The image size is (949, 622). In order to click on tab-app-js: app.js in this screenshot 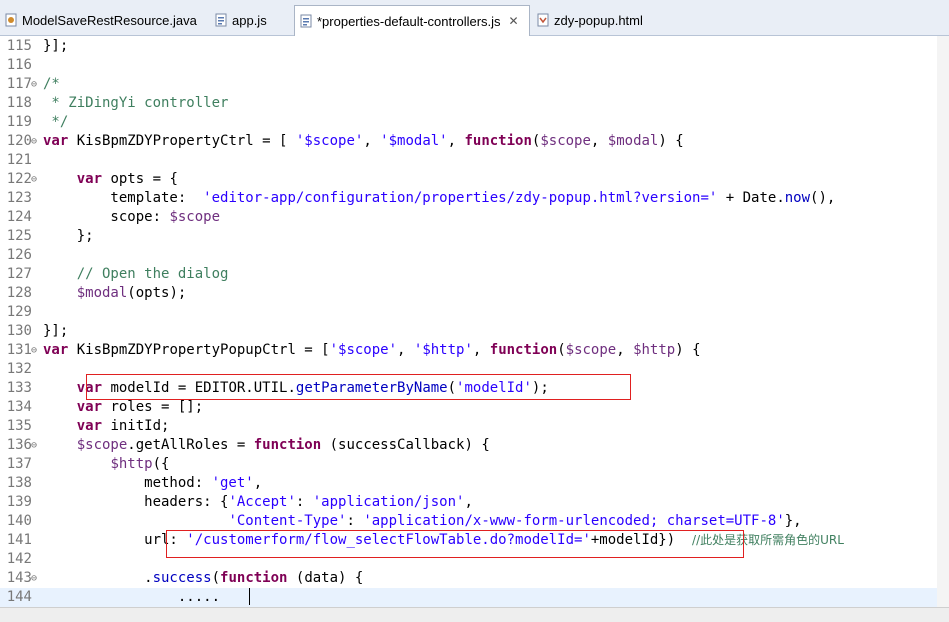, I will do `click(245, 20)`.